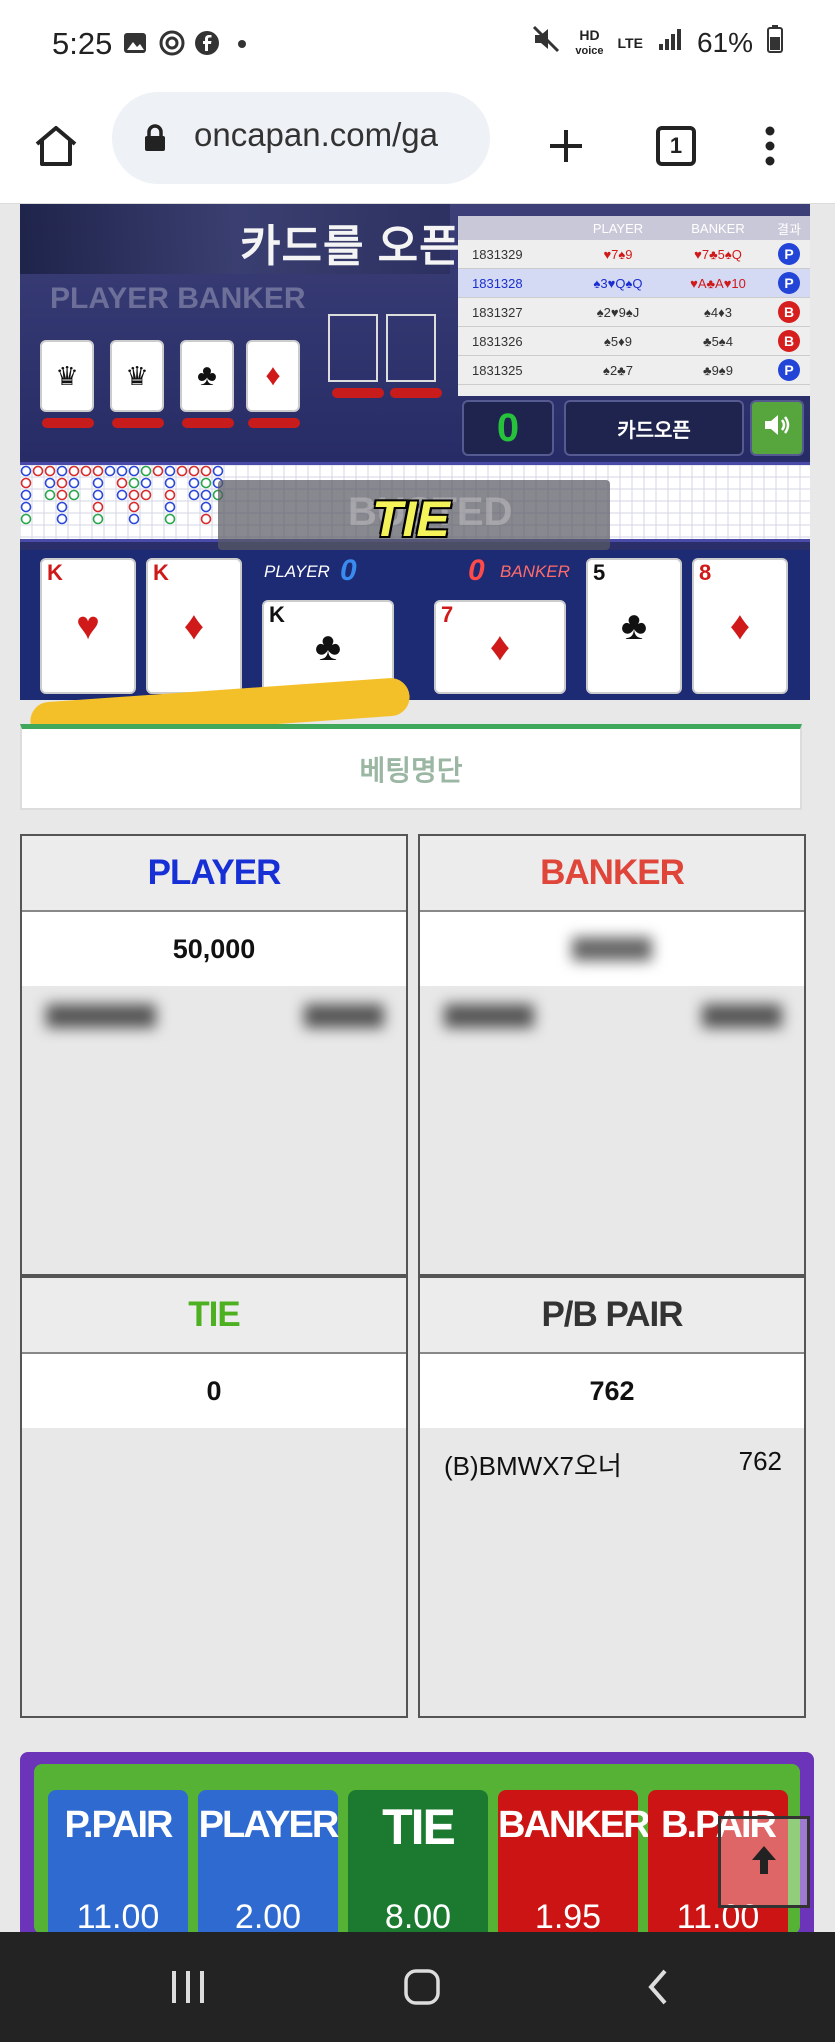 The height and width of the screenshot is (2042, 835). I want to click on player-score: 0, so click(348, 570).